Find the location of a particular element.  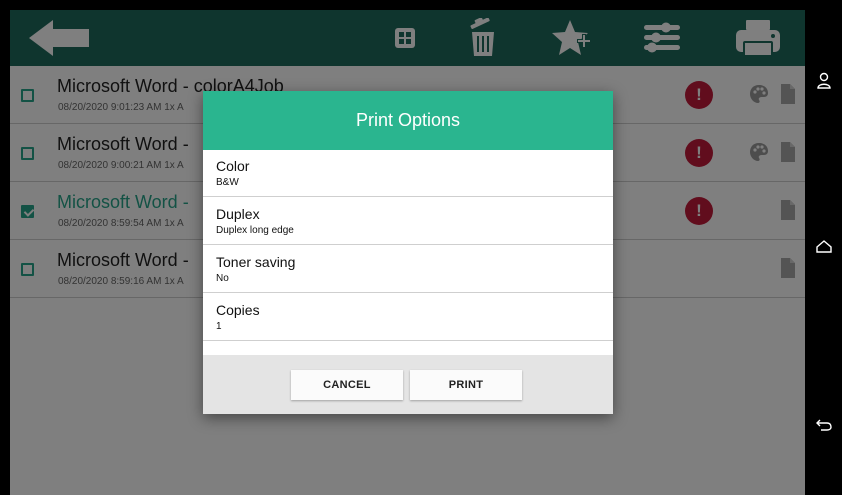

system-nav-bar is located at coordinates (823, 247).